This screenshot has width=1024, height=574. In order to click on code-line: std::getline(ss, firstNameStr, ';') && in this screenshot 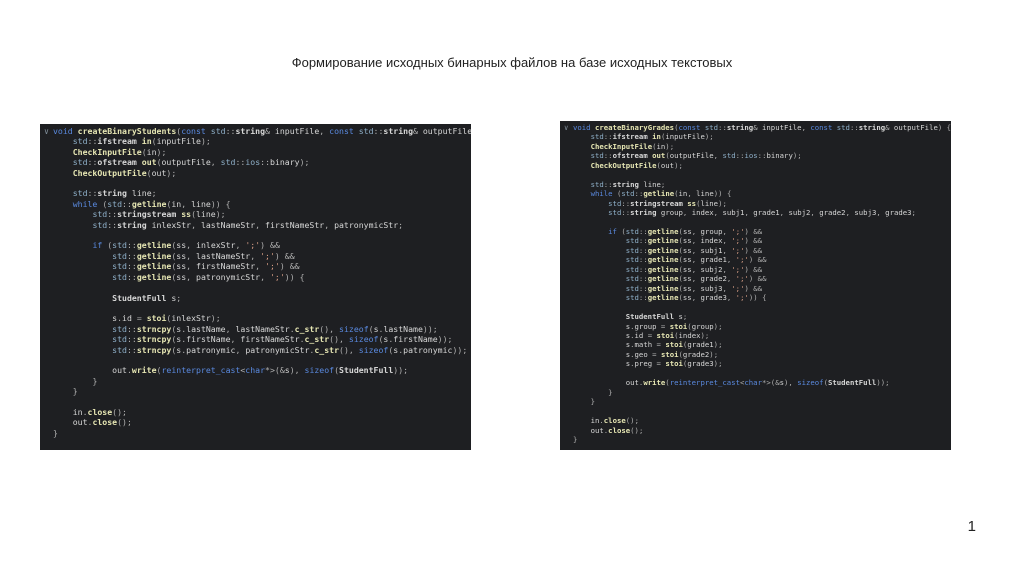, I will do `click(206, 266)`.